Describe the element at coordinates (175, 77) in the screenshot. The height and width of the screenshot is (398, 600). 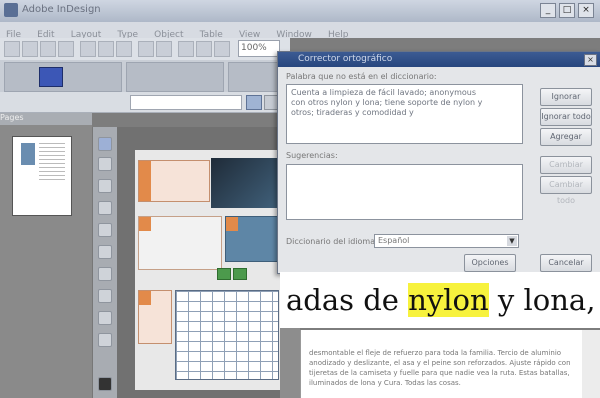
I see `control-group-size` at that location.